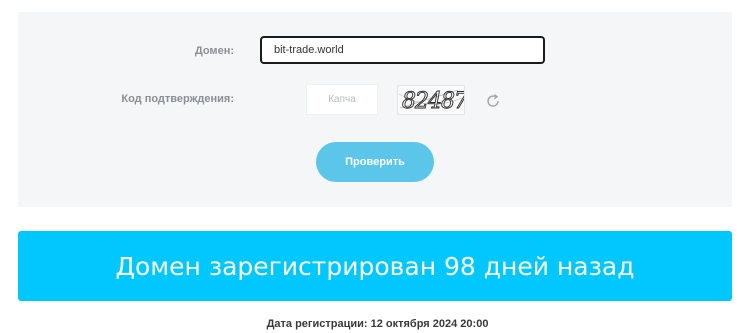 The image size is (755, 333). I want to click on check-button: Проверить, so click(375, 162).